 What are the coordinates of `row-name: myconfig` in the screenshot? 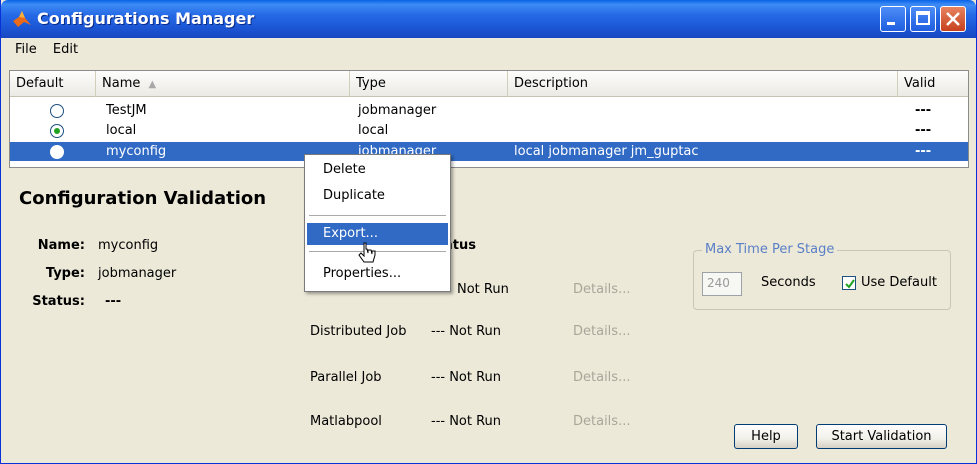 It's located at (136, 151).